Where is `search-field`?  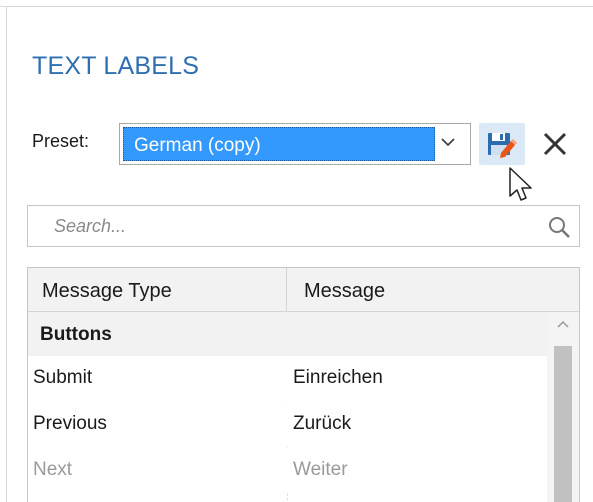 search-field is located at coordinates (303, 226).